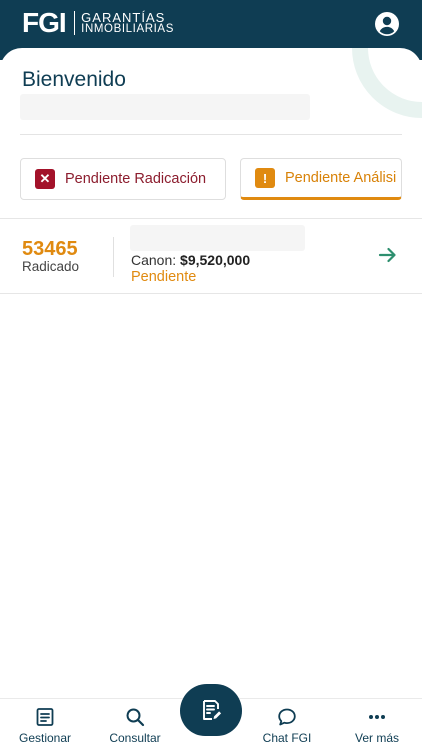  I want to click on warning-icon: !, so click(265, 178).